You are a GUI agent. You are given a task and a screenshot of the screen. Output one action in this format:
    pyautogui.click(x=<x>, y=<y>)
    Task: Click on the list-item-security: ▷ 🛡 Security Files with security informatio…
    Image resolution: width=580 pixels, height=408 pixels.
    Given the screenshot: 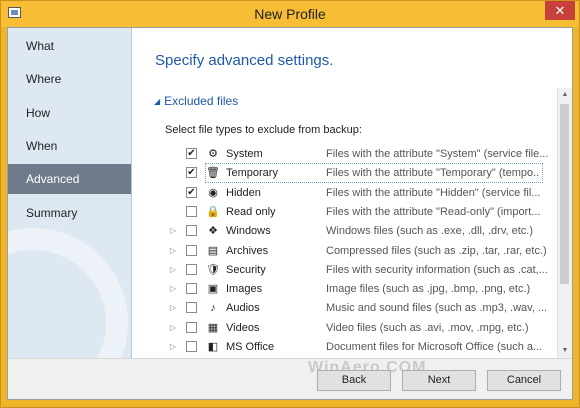 What is the action you would take?
    pyautogui.click(x=359, y=270)
    